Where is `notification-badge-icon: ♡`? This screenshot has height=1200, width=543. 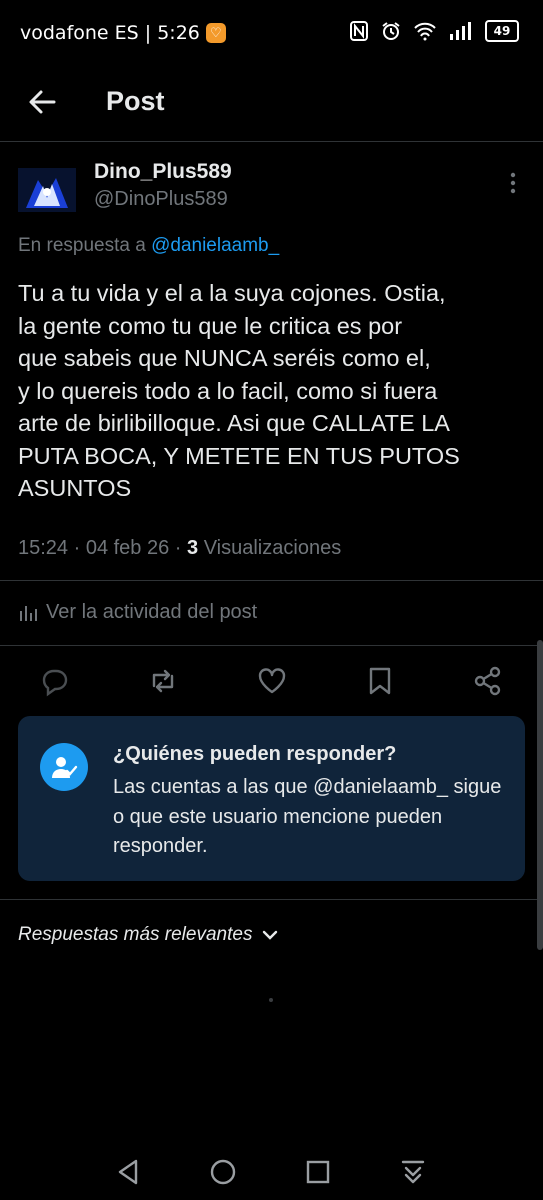
notification-badge-icon: ♡ is located at coordinates (215, 33).